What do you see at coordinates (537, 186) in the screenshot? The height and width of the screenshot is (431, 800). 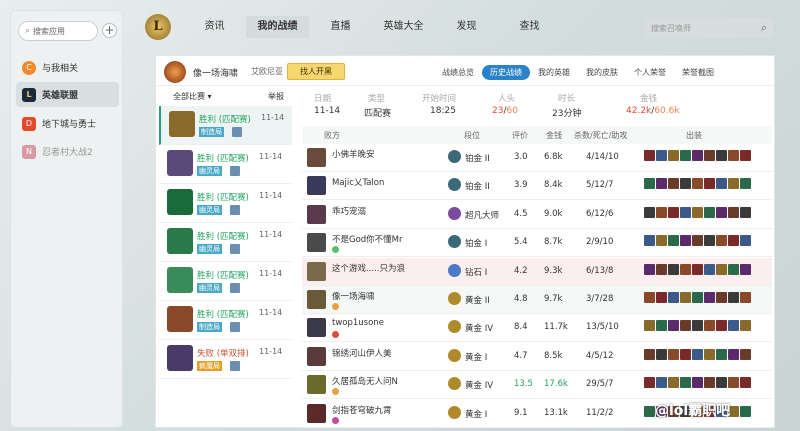 I see `table-row: Majic乂Talon 铂金 II 3.9 8.4k 5/12/7` at bounding box center [537, 186].